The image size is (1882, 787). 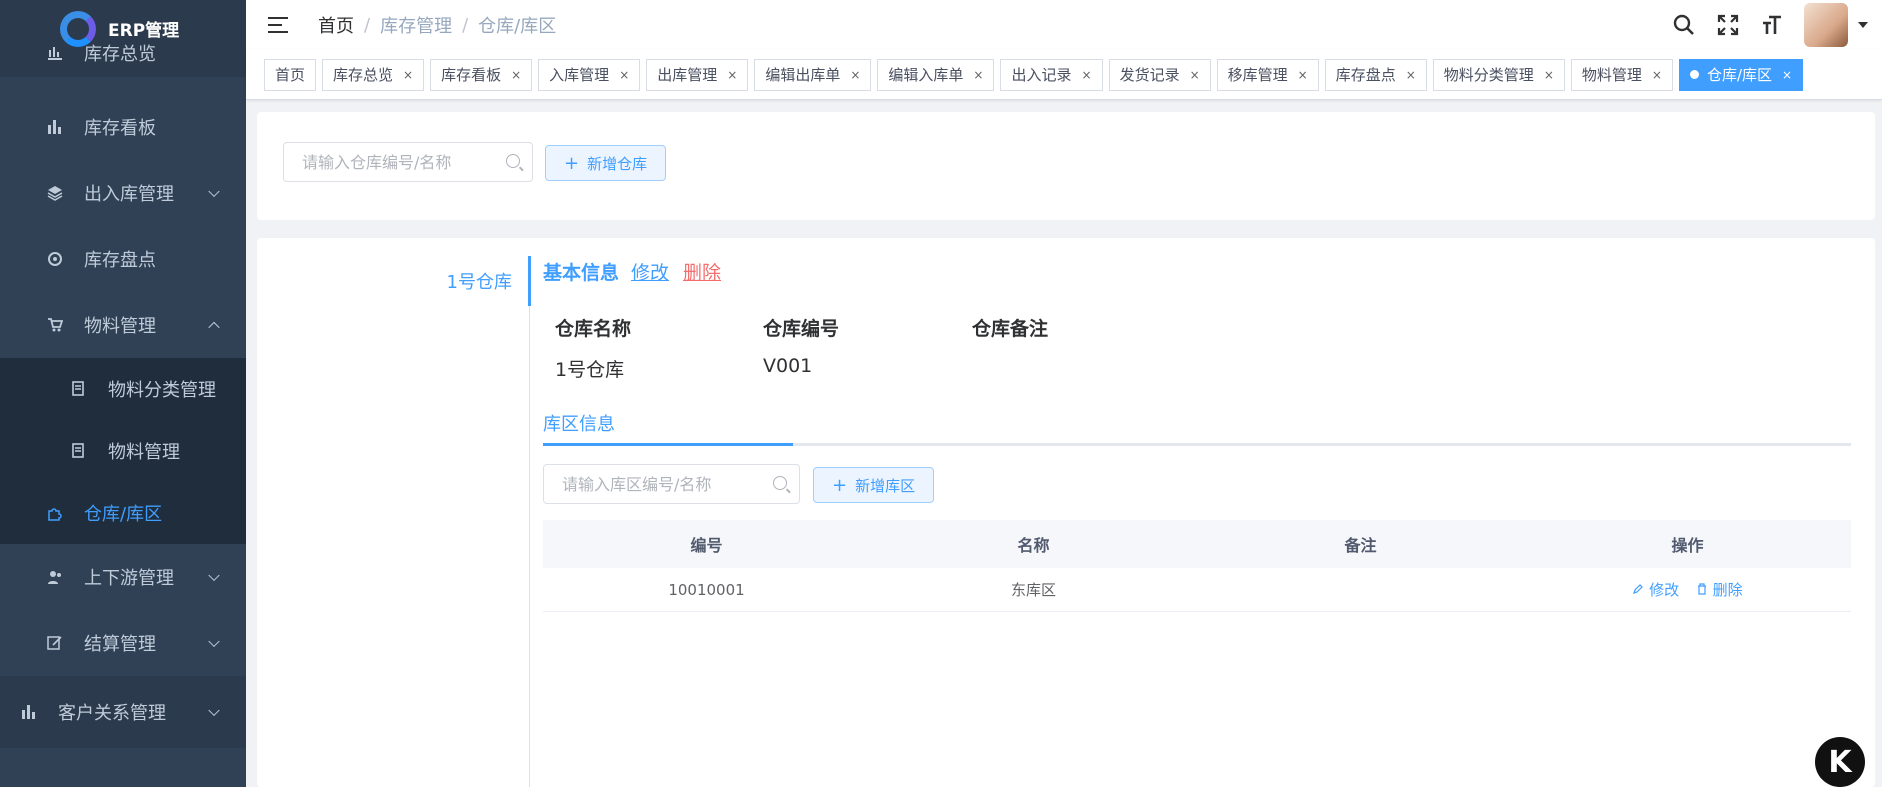 What do you see at coordinates (336, 25) in the screenshot?
I see `breadcrumb-home: 首页` at bounding box center [336, 25].